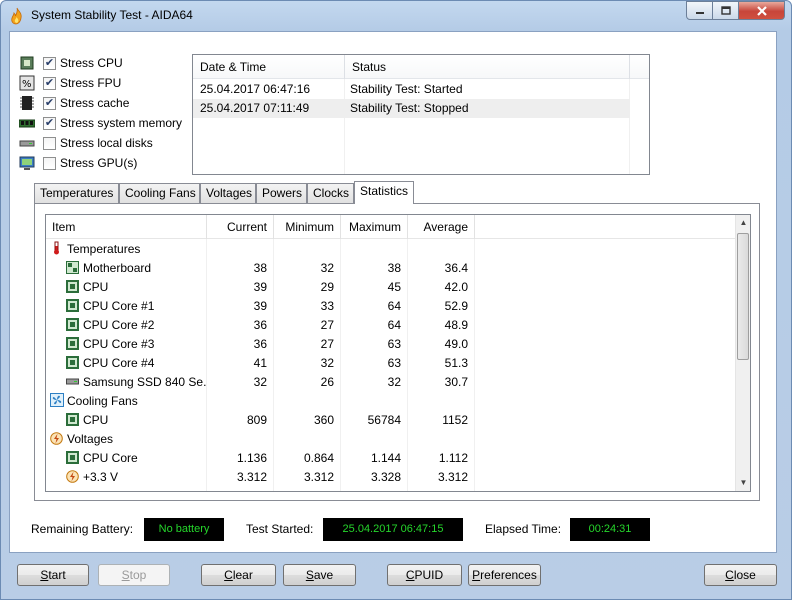 The height and width of the screenshot is (600, 800). I want to click on cell-minimum: 29, so click(327, 287).